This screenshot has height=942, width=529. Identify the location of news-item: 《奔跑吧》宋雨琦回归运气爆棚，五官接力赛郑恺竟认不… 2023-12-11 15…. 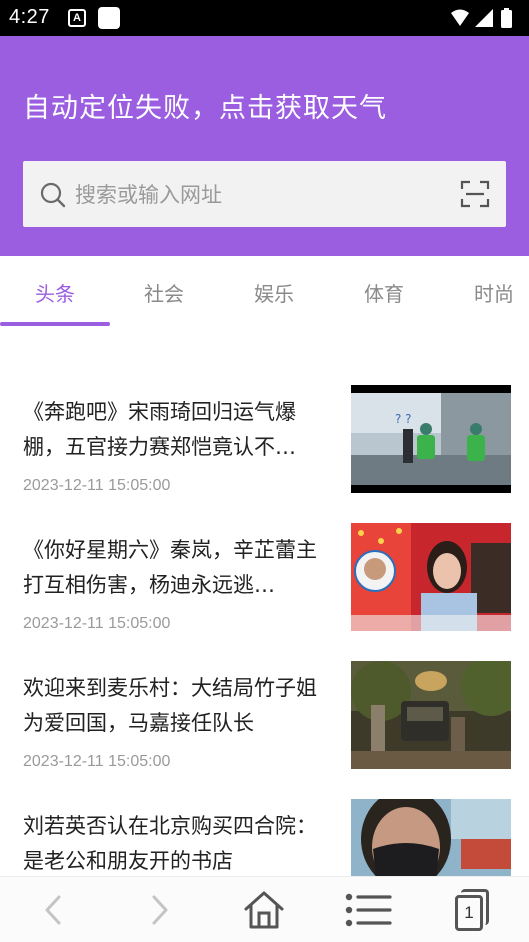
(264, 454).